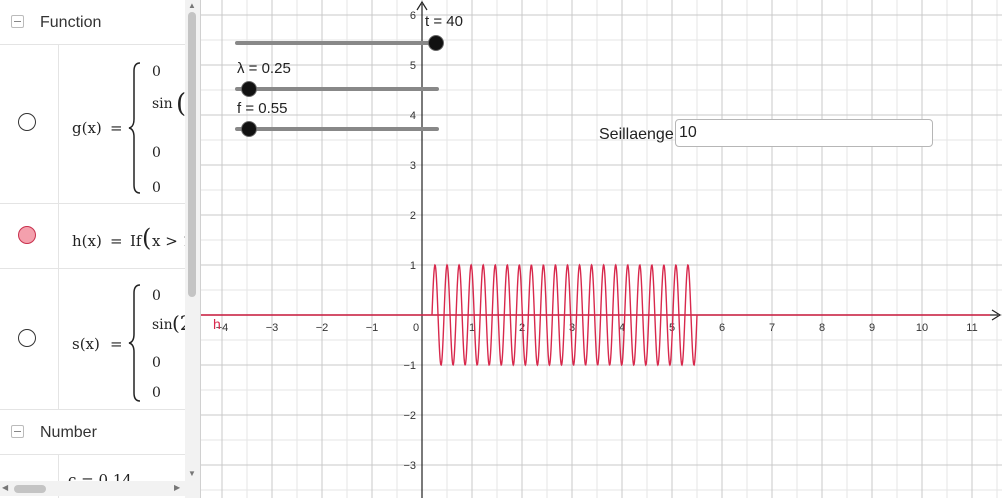 This screenshot has height=498, width=1002. I want to click on y-tick-label: 1, so click(413, 266).